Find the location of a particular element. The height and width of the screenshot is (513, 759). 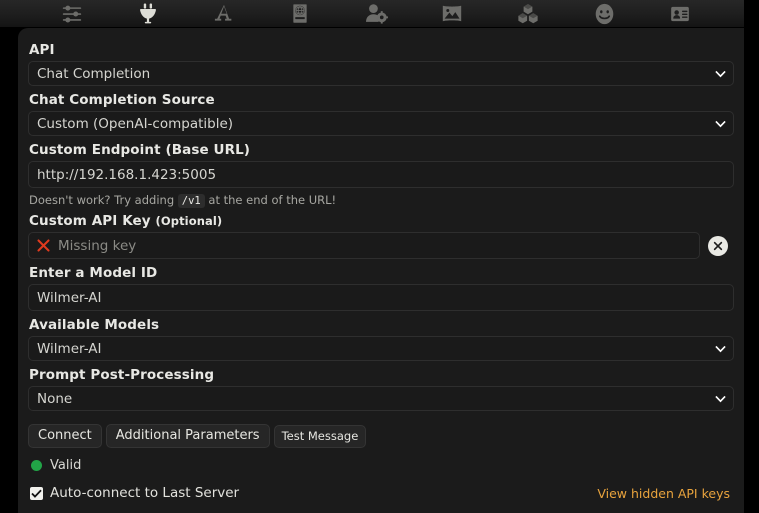

auto-connect-label: Auto-connect to Last Server is located at coordinates (145, 493).